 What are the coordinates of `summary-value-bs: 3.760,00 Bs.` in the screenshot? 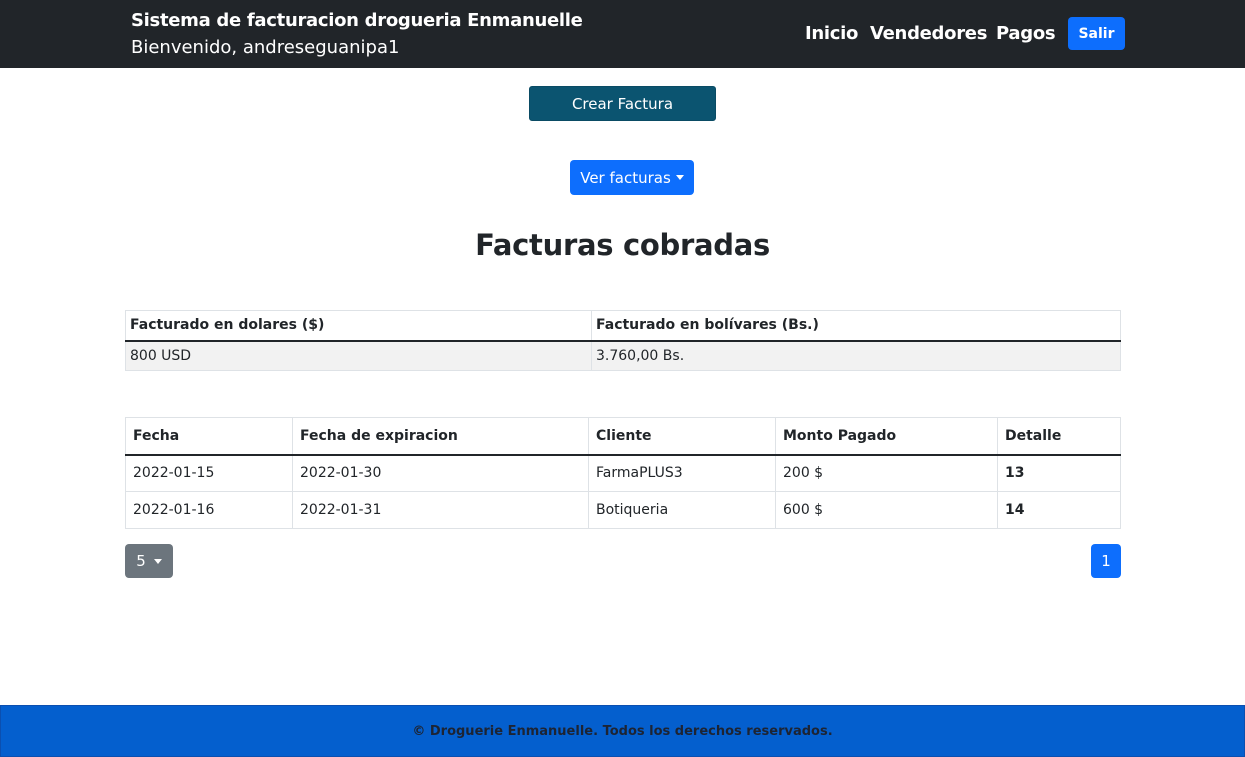 It's located at (856, 355).